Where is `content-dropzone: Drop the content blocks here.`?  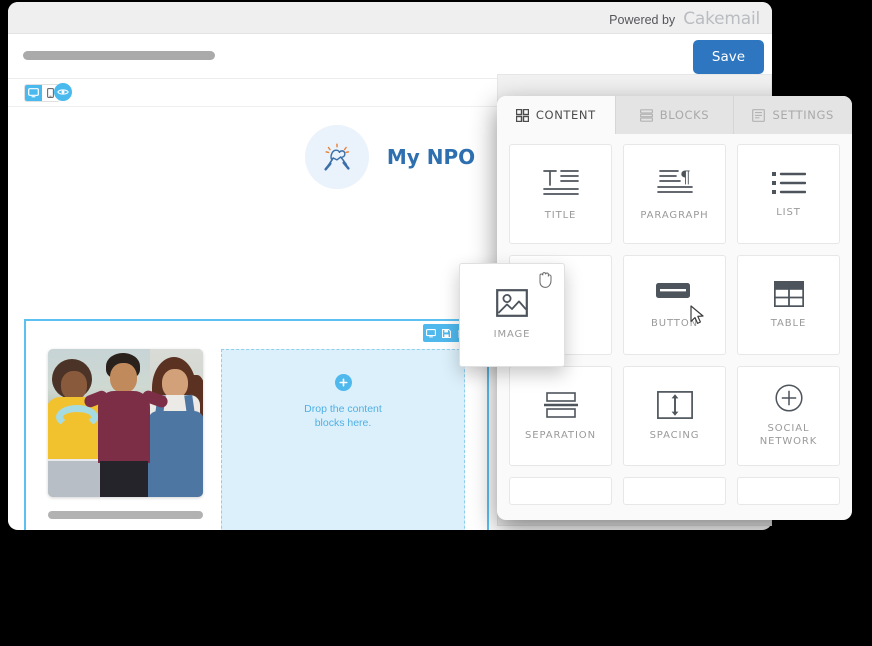 content-dropzone: Drop the content blocks here. is located at coordinates (343, 439).